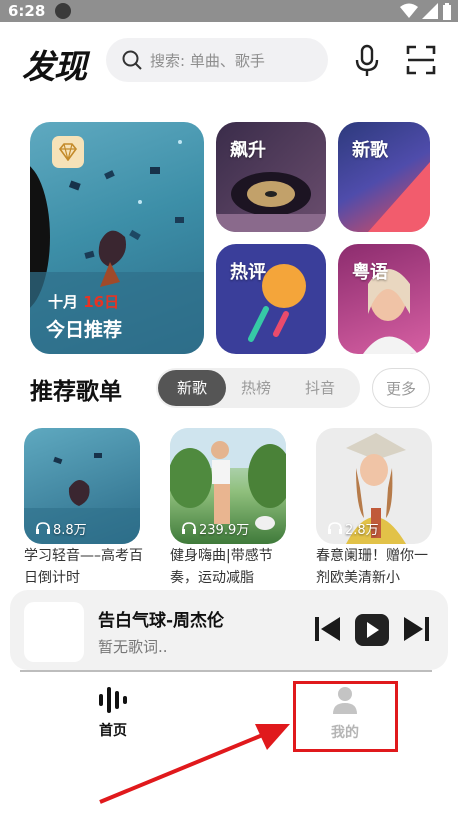 This screenshot has width=458, height=820. Describe the element at coordinates (86, 567) in the screenshot. I see `playlist-title: 学习轻音—–高考百日倒计时` at that location.